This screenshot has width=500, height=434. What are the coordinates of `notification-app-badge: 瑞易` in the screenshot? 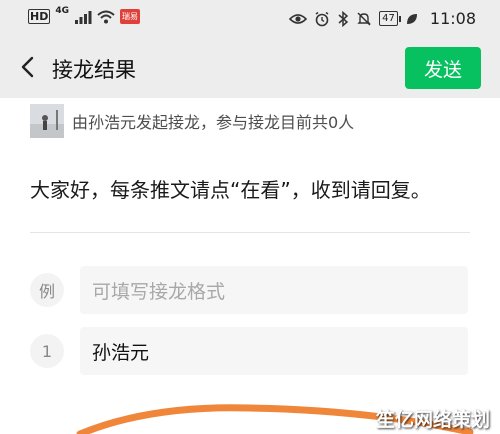 It's located at (130, 16).